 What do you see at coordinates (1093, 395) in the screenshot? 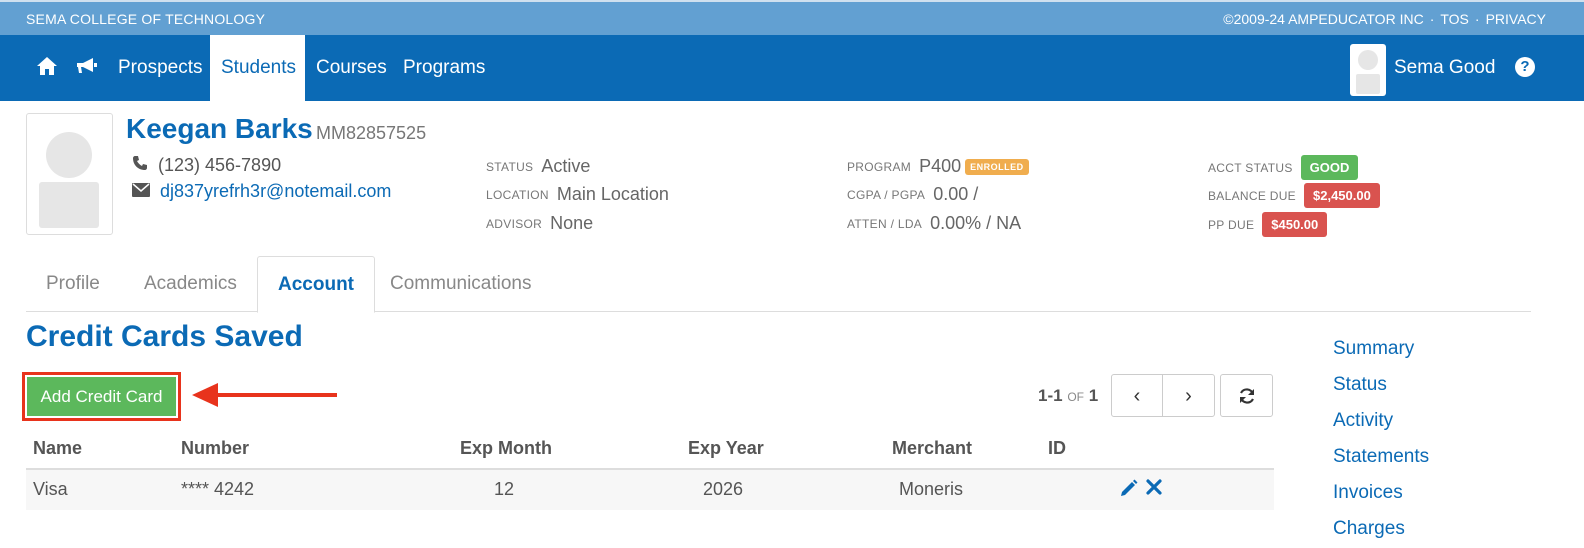
I see `pager-total: 1` at bounding box center [1093, 395].